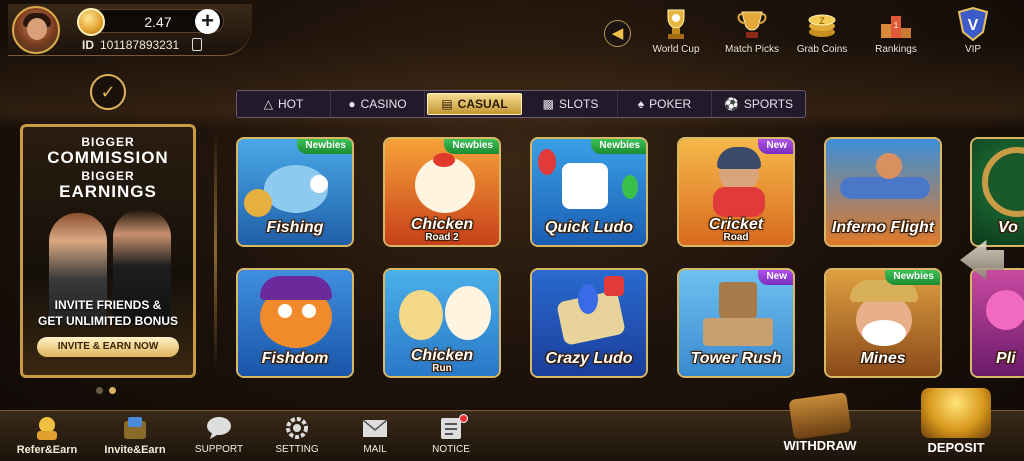  I want to click on profile-panel: 2.47 + ID 101187893231, so click(130, 30).